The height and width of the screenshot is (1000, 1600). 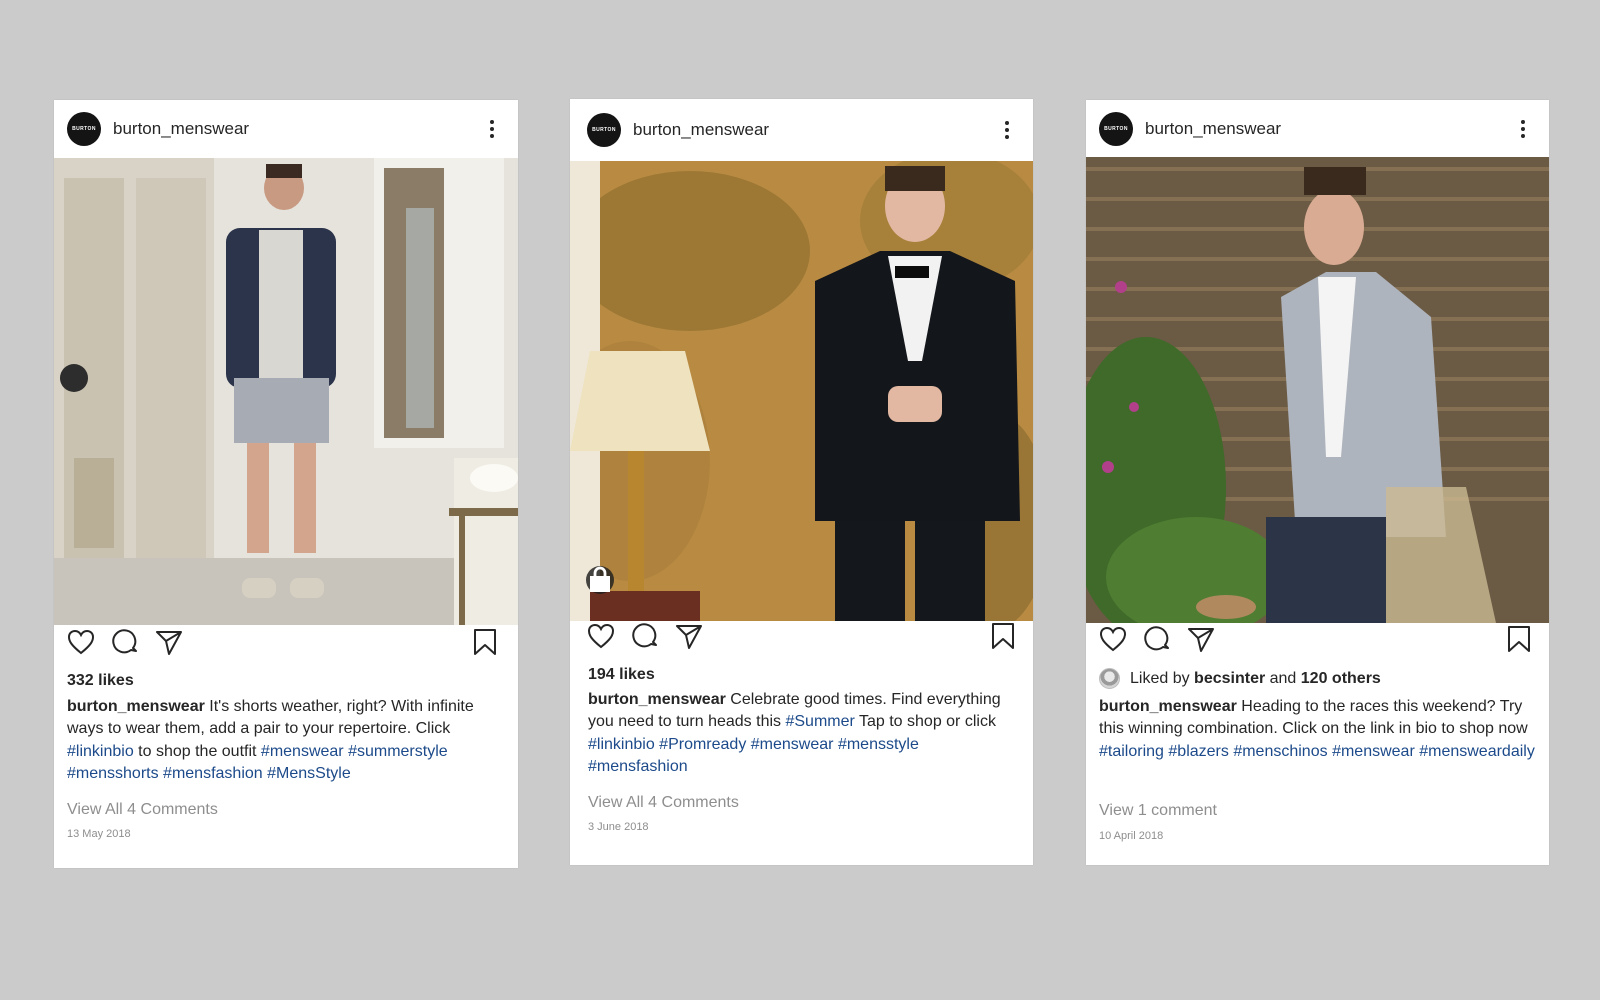 What do you see at coordinates (1162, 678) in the screenshot?
I see `liked-by-prefix: Liked by` at bounding box center [1162, 678].